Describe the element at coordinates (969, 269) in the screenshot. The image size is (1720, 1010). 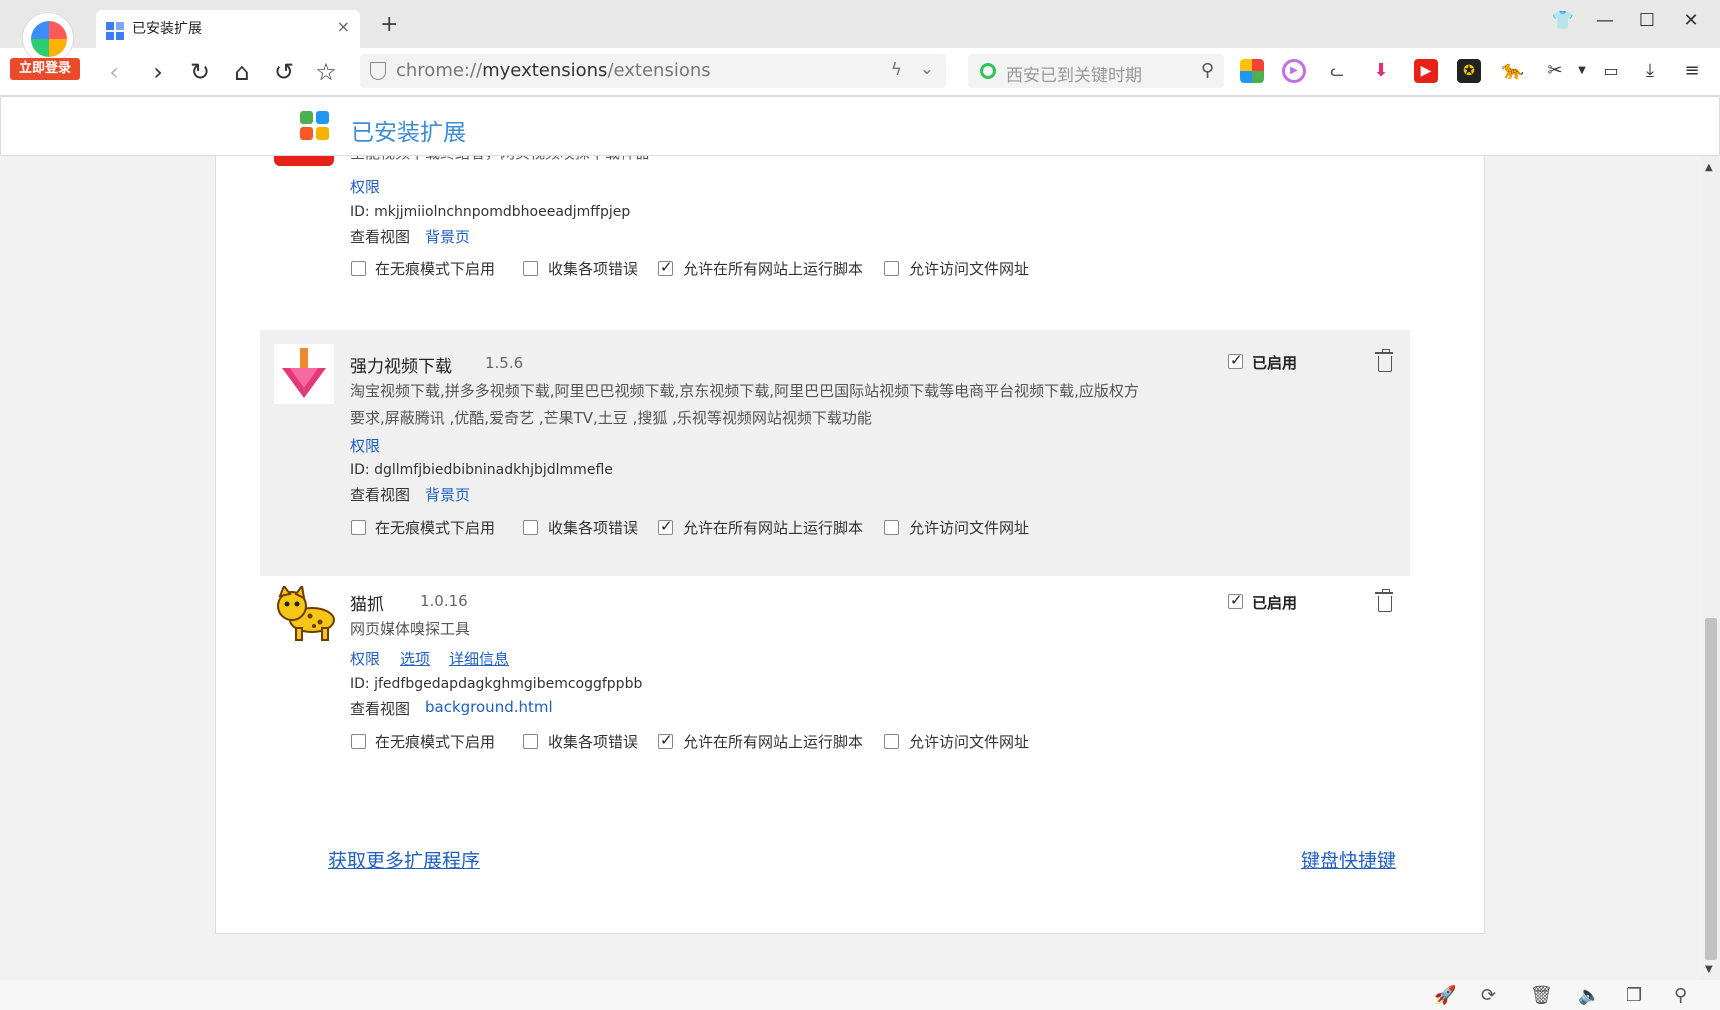
I see `option-label: 允许访问文件网址` at that location.